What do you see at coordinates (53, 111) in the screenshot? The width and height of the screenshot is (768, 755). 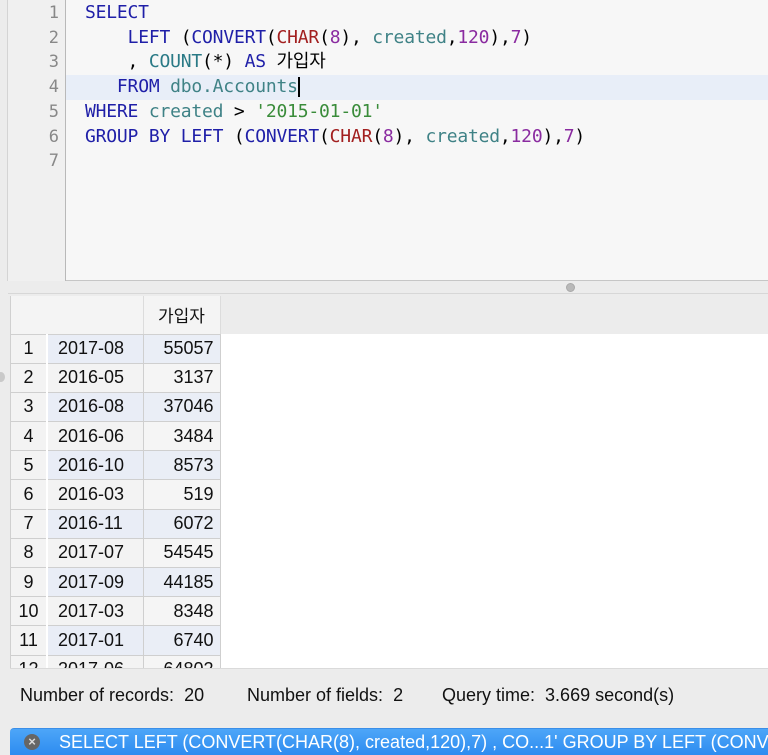 I see `line-number: 5` at bounding box center [53, 111].